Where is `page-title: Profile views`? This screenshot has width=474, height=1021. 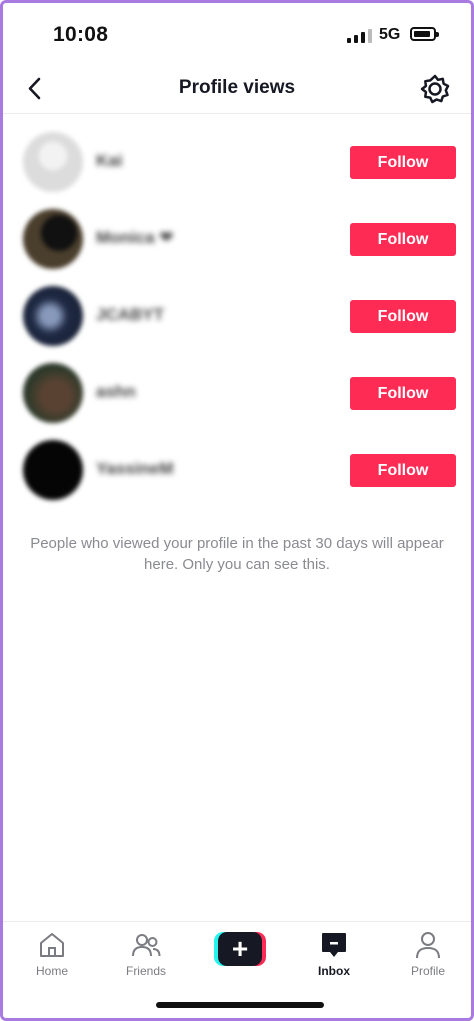
page-title: Profile views is located at coordinates (237, 87).